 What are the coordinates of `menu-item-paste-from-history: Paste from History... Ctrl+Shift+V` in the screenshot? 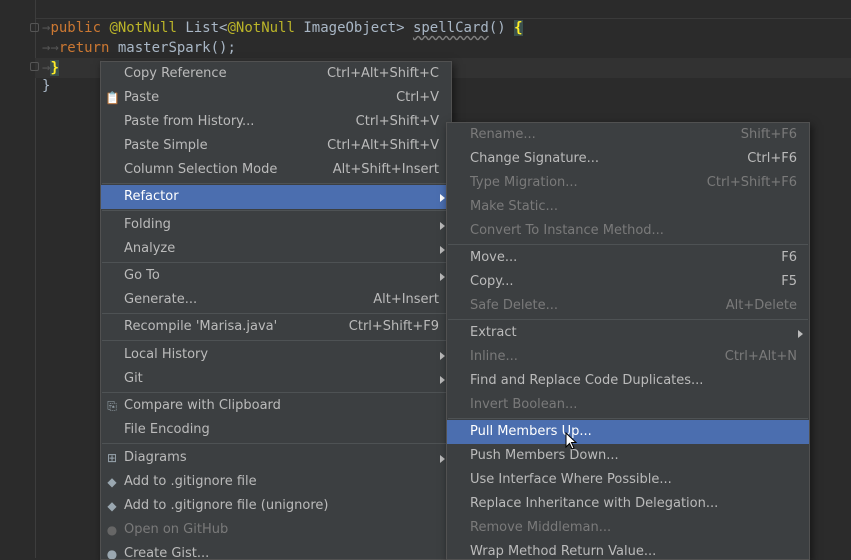 It's located at (276, 122).